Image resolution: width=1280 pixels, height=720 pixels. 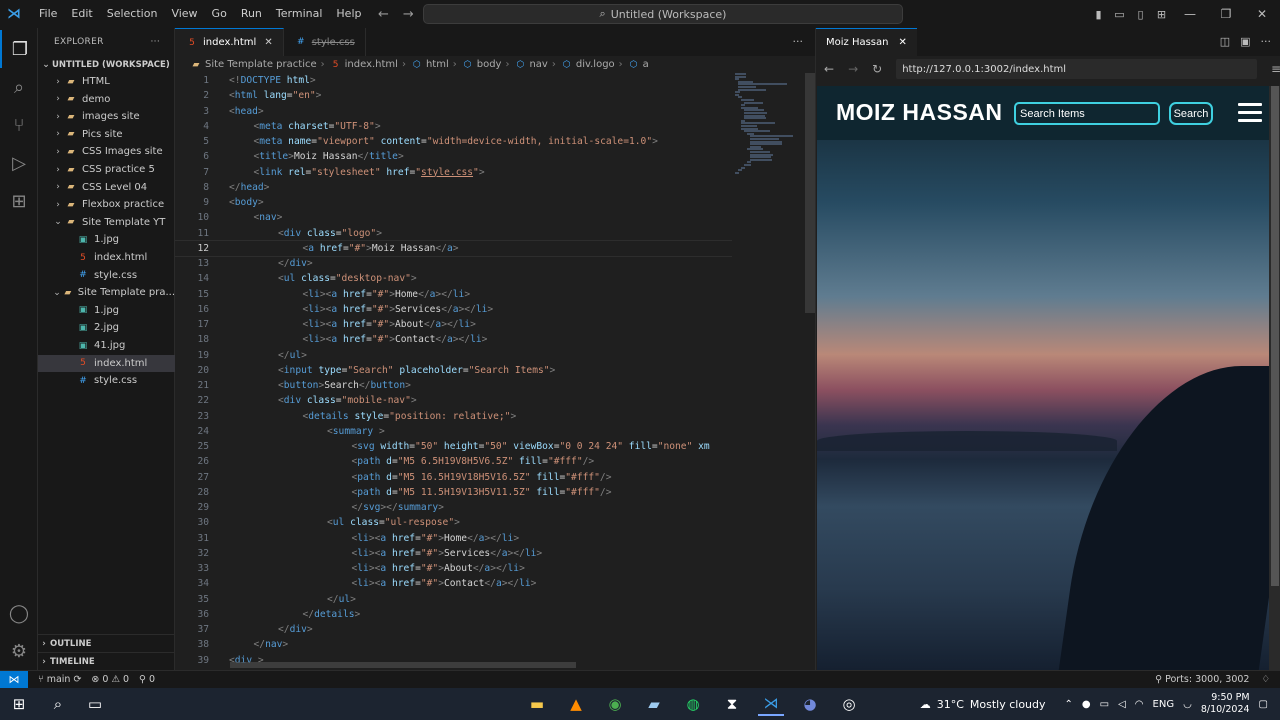 What do you see at coordinates (1104, 704) in the screenshot?
I see `network-icon: ▭` at bounding box center [1104, 704].